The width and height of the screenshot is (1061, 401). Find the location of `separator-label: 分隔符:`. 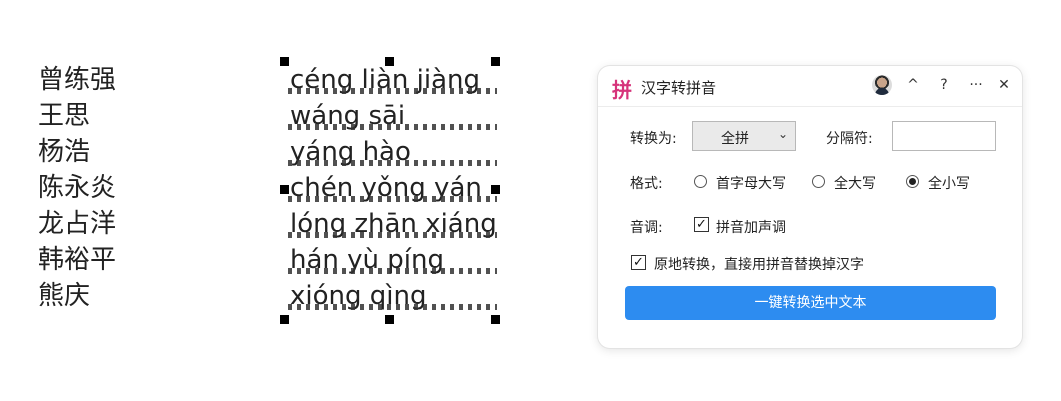

separator-label: 分隔符: is located at coordinates (849, 139).